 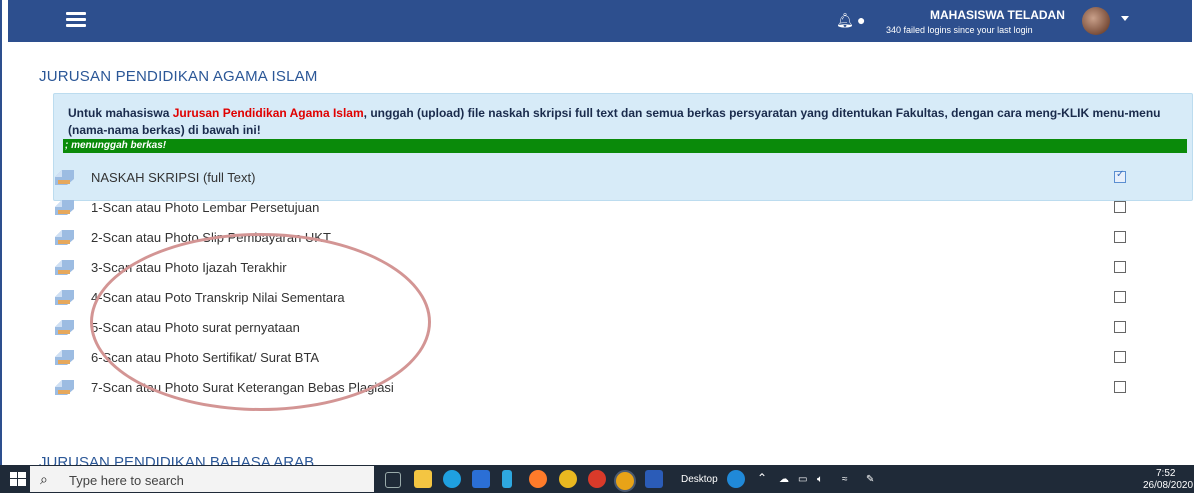 I want to click on search-icon: ⌕, so click(x=44, y=479).